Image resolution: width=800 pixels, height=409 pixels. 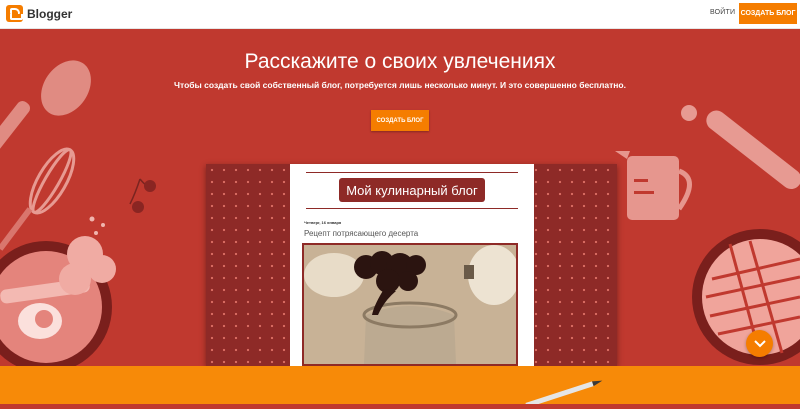 I want to click on preview-blog-title: Мой кулинарный блог, so click(x=412, y=190).